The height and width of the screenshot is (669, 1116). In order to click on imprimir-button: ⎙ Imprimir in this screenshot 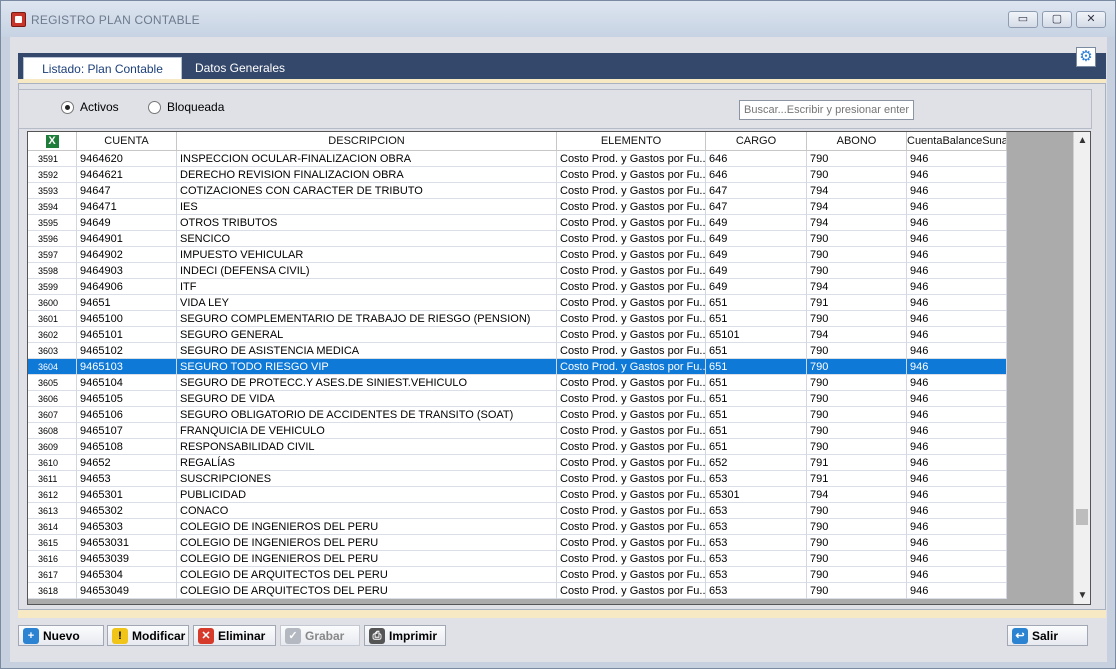, I will do `click(405, 635)`.